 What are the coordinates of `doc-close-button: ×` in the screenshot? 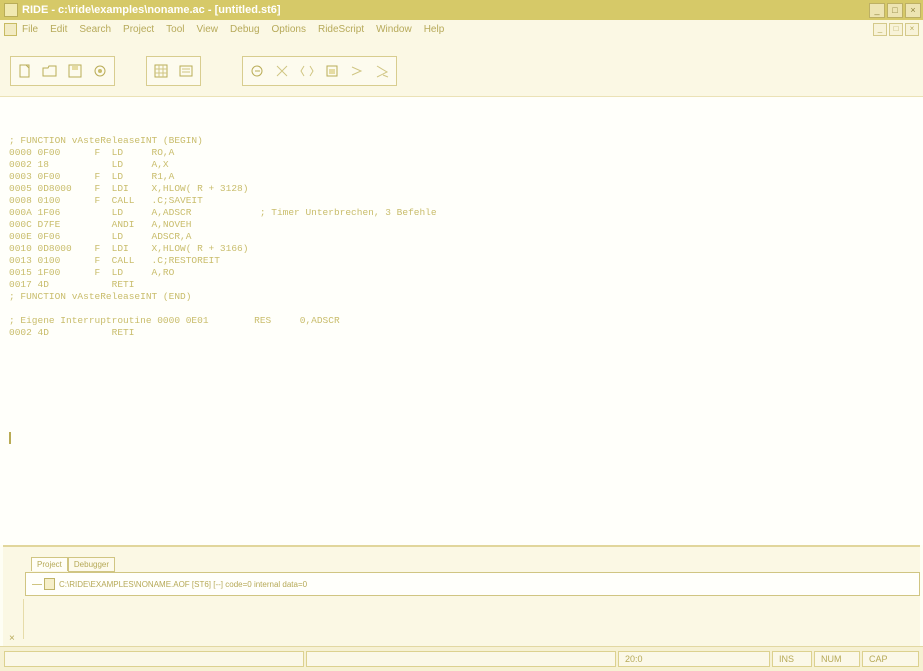 It's located at (912, 29).